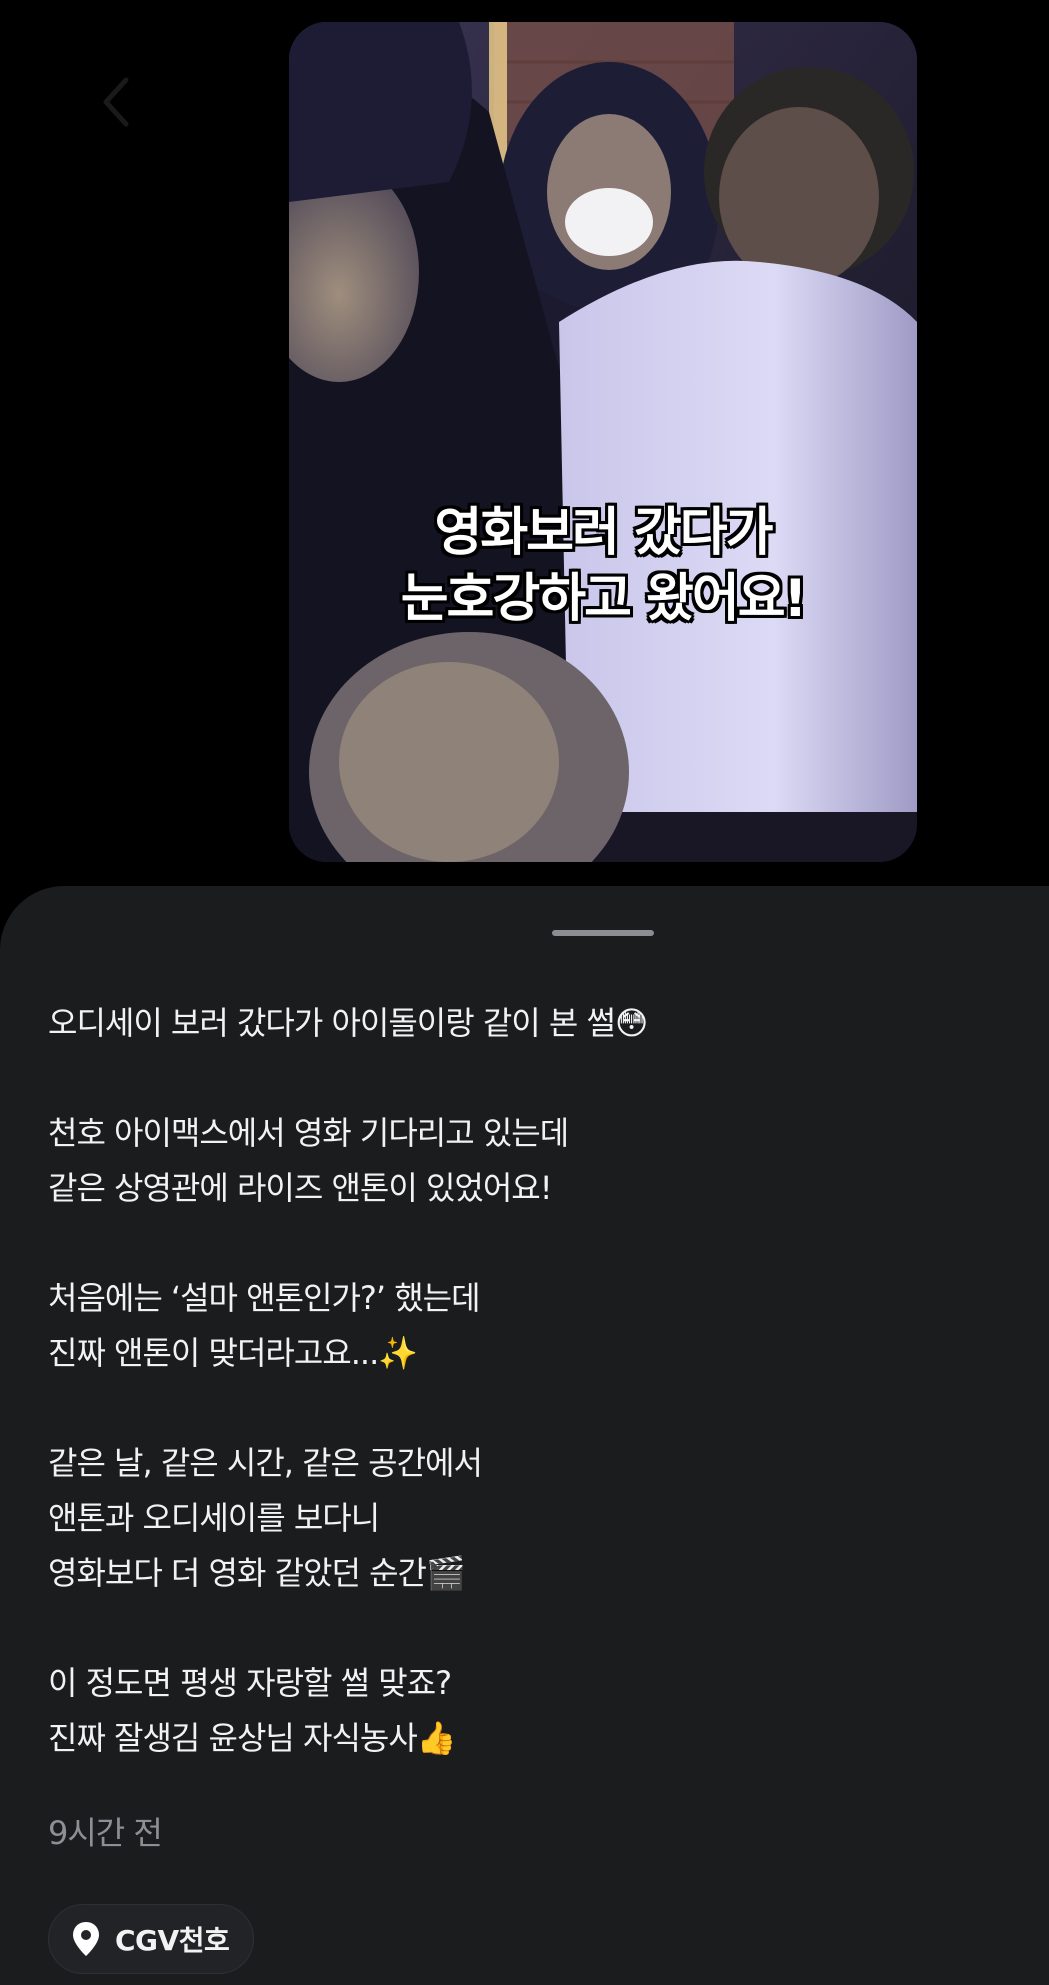 The height and width of the screenshot is (1985, 1049). I want to click on post-line: 처음에는 ‘설마 앤톤인가?’ 했는데, so click(264, 1298).